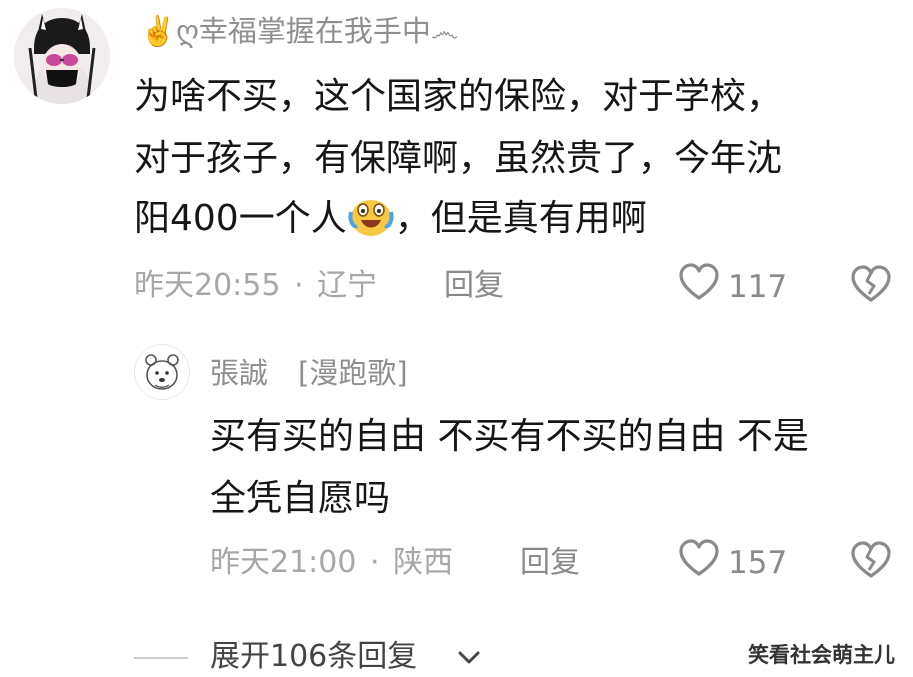 The height and width of the screenshot is (677, 913). I want to click on comment-text-fragment: 阳400一个人, so click(240, 218).